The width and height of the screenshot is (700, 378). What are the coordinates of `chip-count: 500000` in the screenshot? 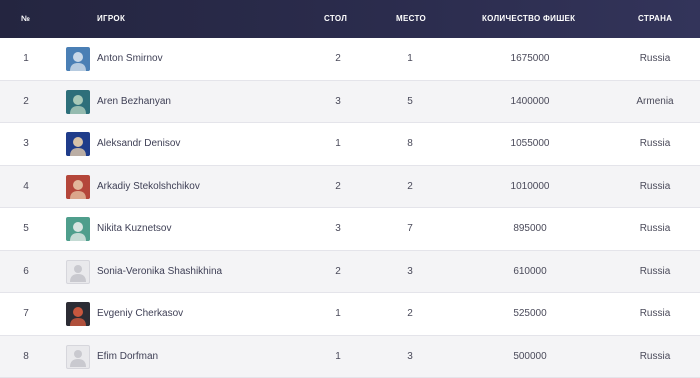 It's located at (530, 356).